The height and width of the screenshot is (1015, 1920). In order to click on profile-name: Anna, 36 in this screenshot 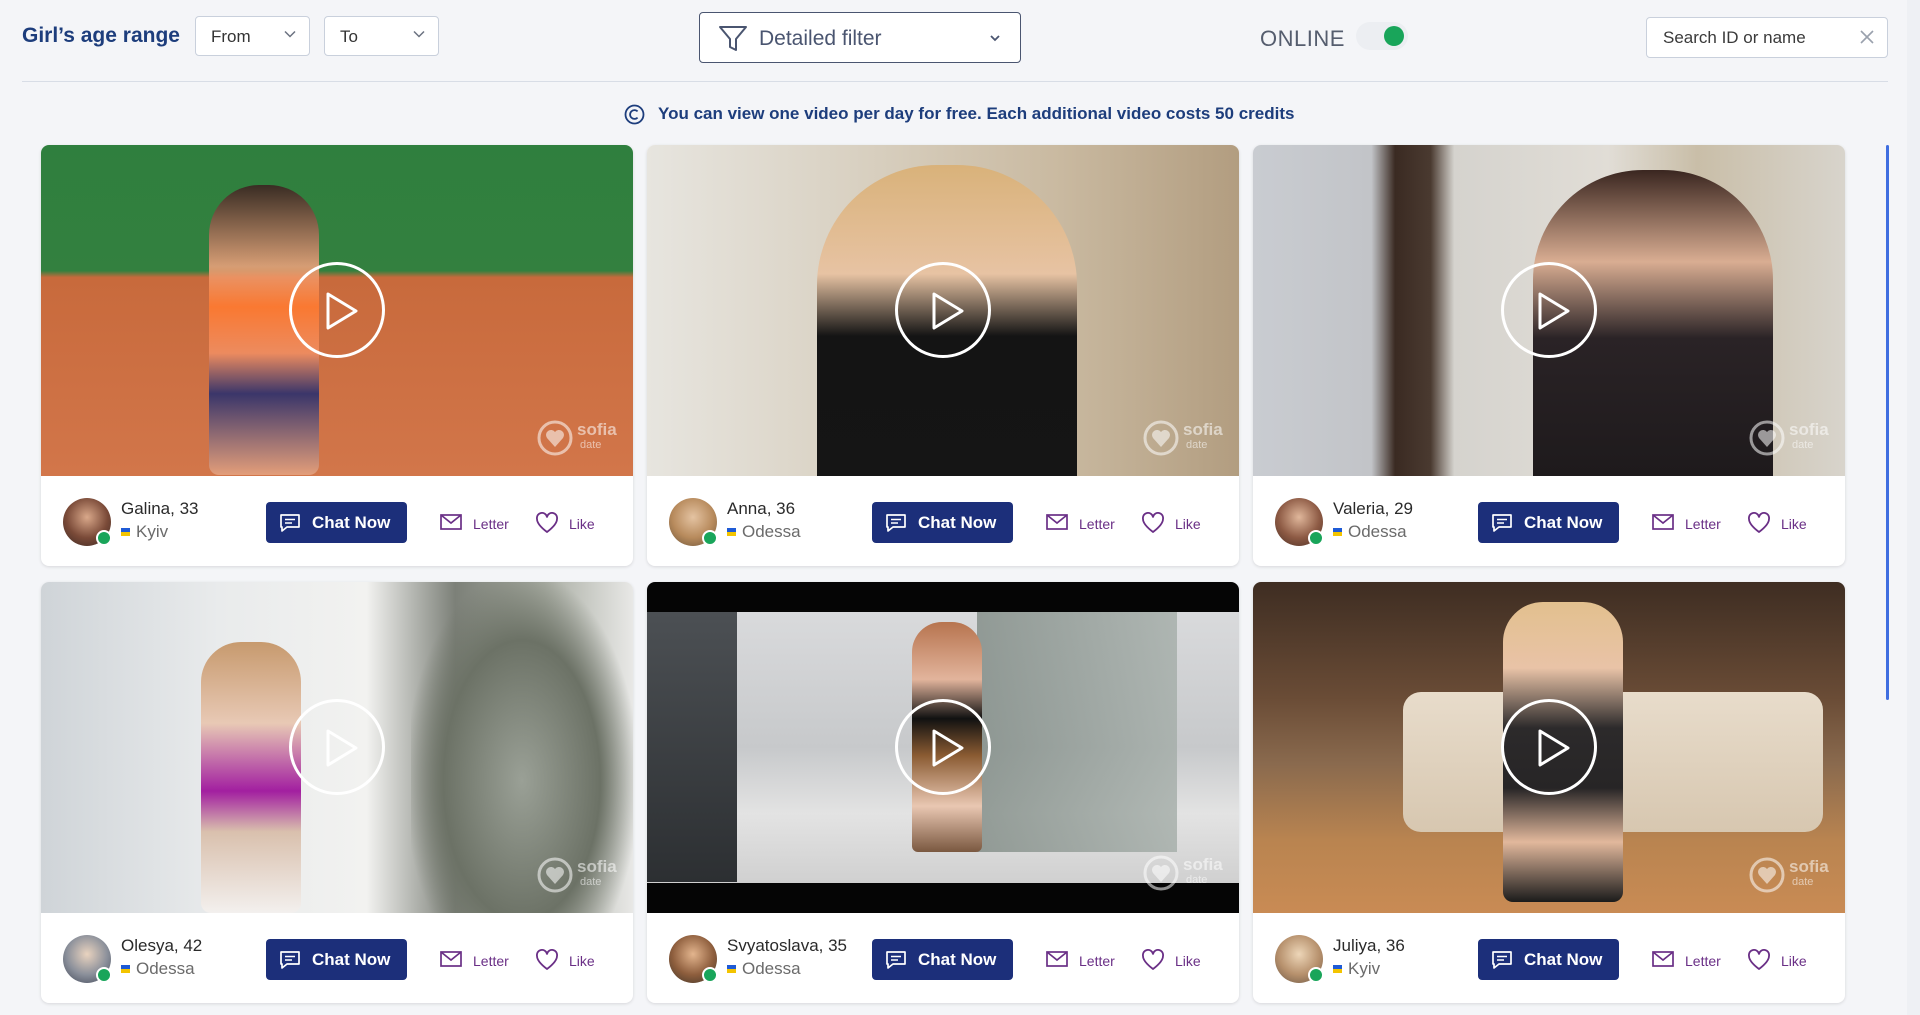, I will do `click(761, 509)`.